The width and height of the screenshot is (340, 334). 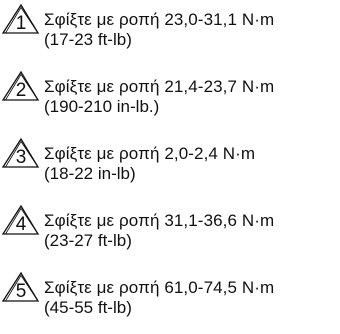 I want to click on torque-spec-text-4: Σφίξτε με ροπή 31,1-36,6 N·m, so click(x=159, y=220).